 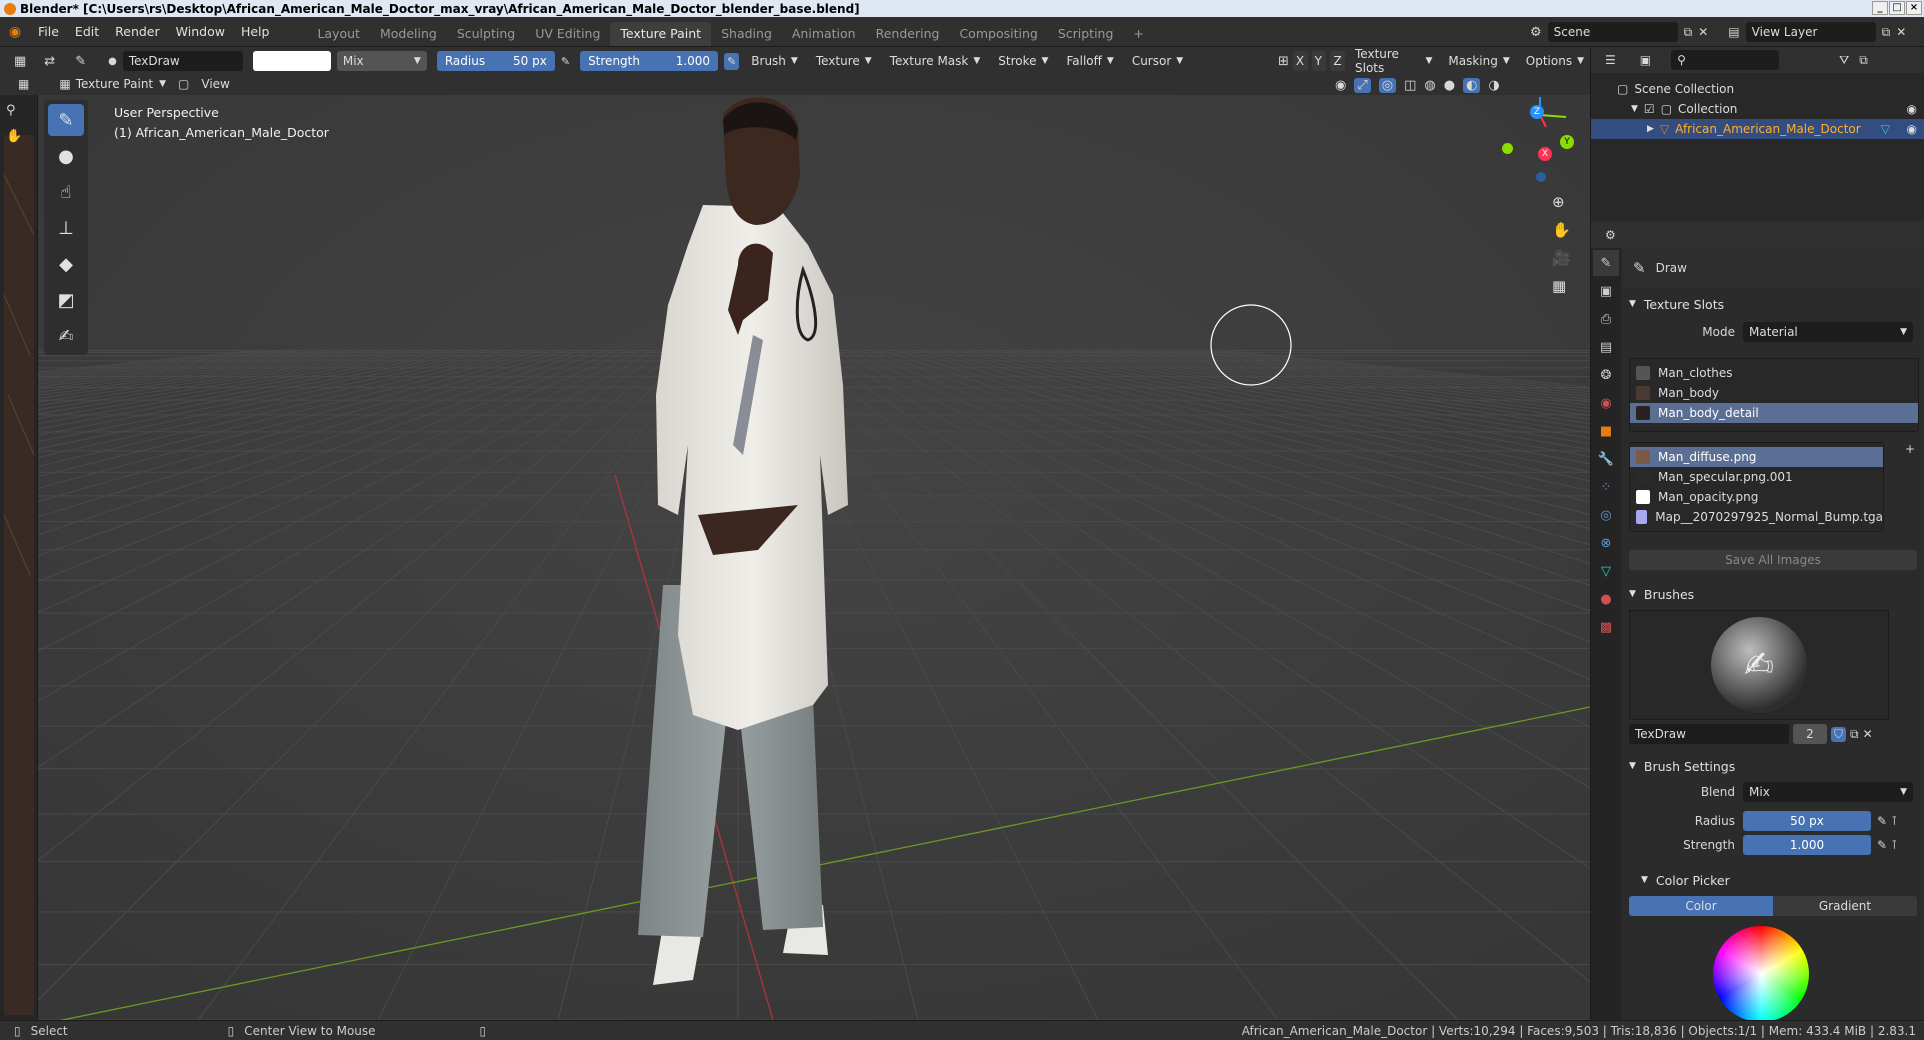 I want to click on material-shading-icon: ◐, so click(x=1472, y=85).